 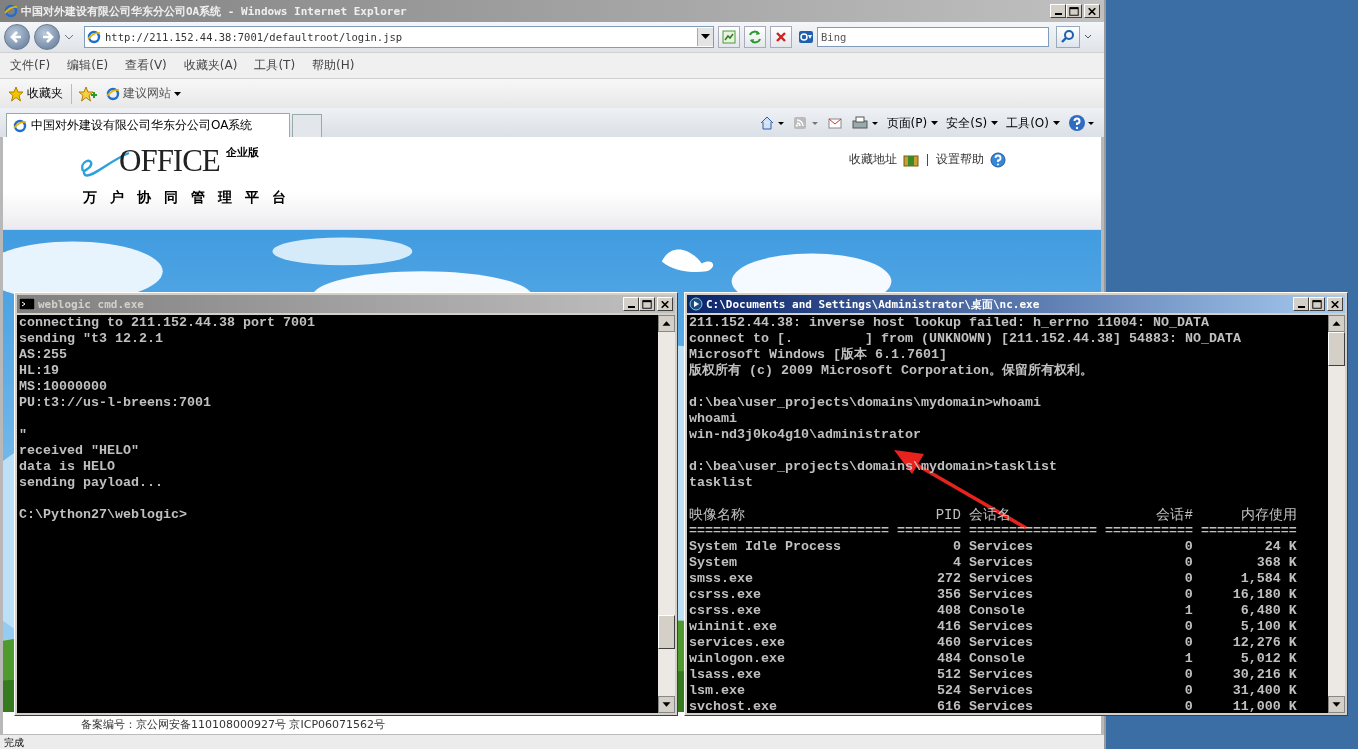 What do you see at coordinates (948, 627) in the screenshot?
I see `table-cell-text: 416` at bounding box center [948, 627].